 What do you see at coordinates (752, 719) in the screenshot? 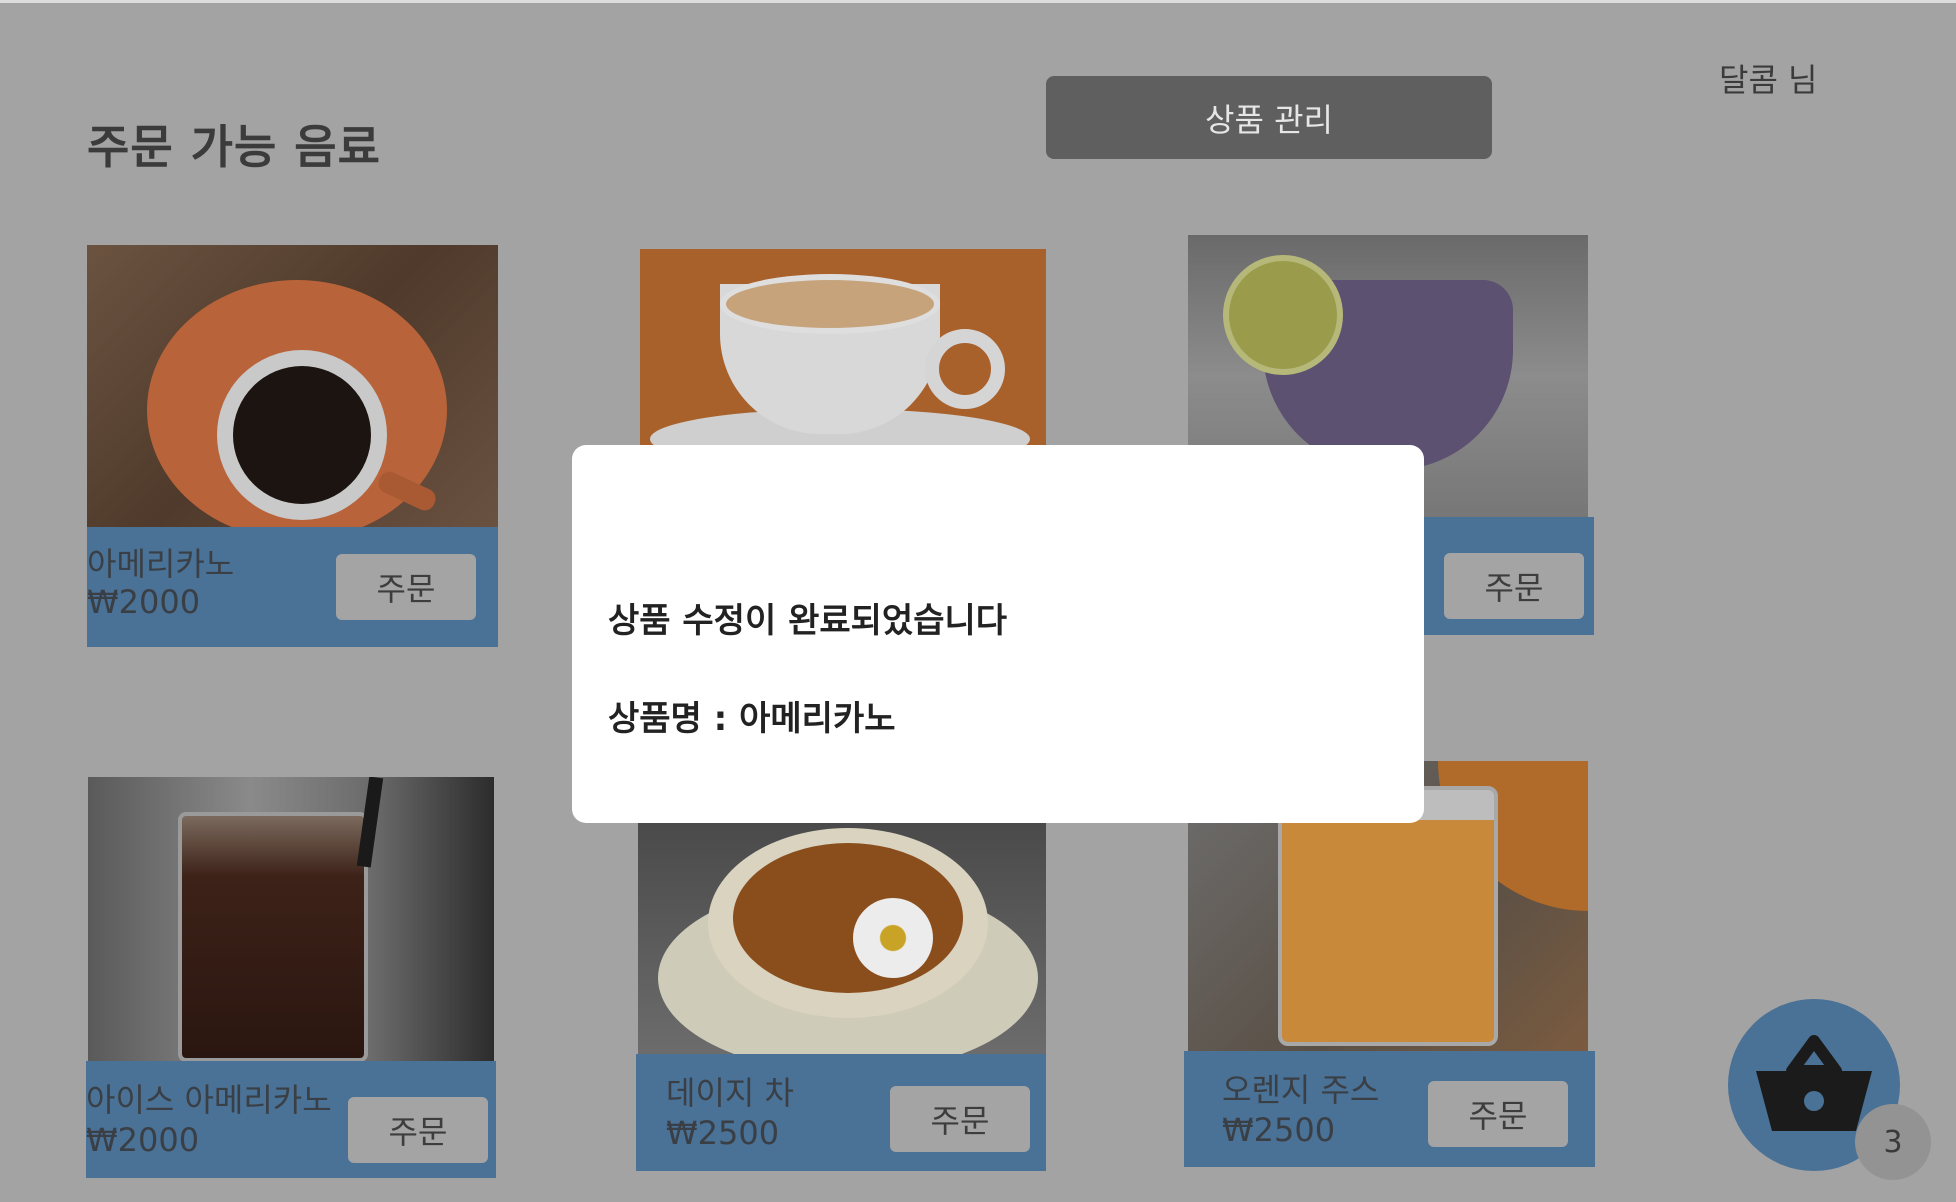
I see `dialog-product-name: 상품명 : 아메리카노` at bounding box center [752, 719].